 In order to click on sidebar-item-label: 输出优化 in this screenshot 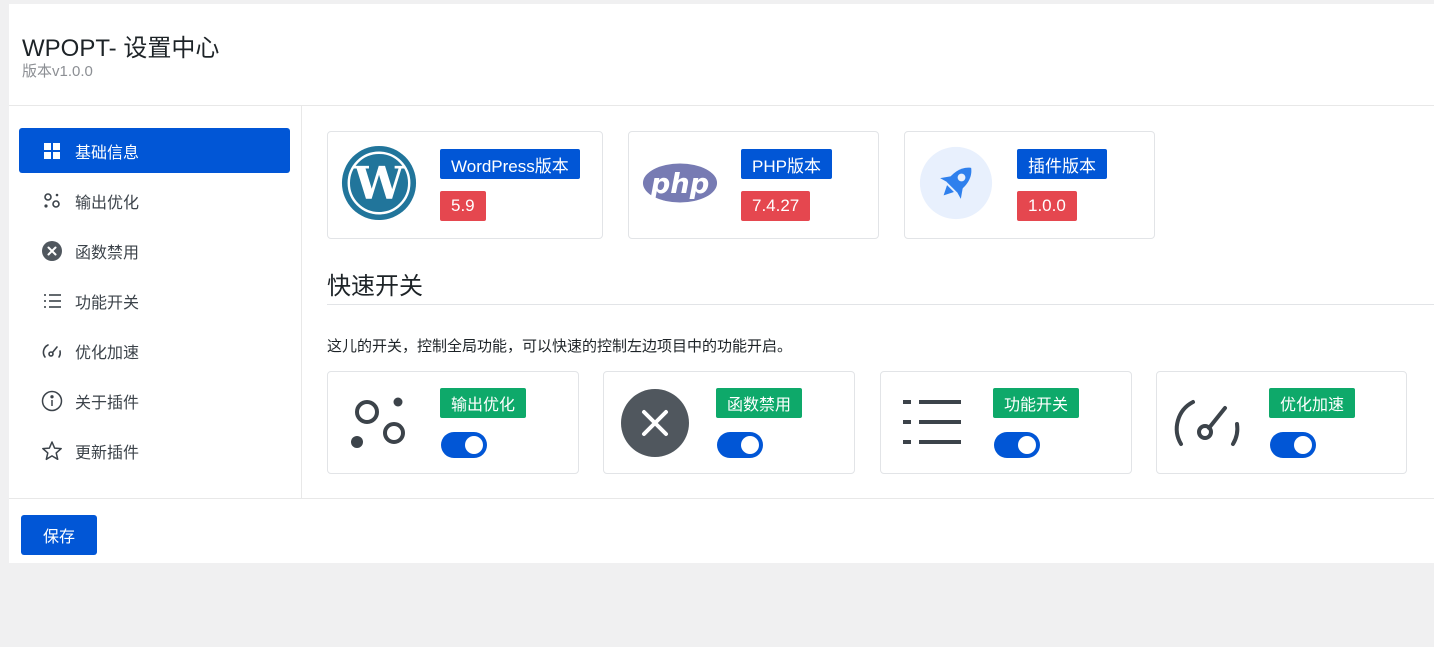, I will do `click(107, 203)`.